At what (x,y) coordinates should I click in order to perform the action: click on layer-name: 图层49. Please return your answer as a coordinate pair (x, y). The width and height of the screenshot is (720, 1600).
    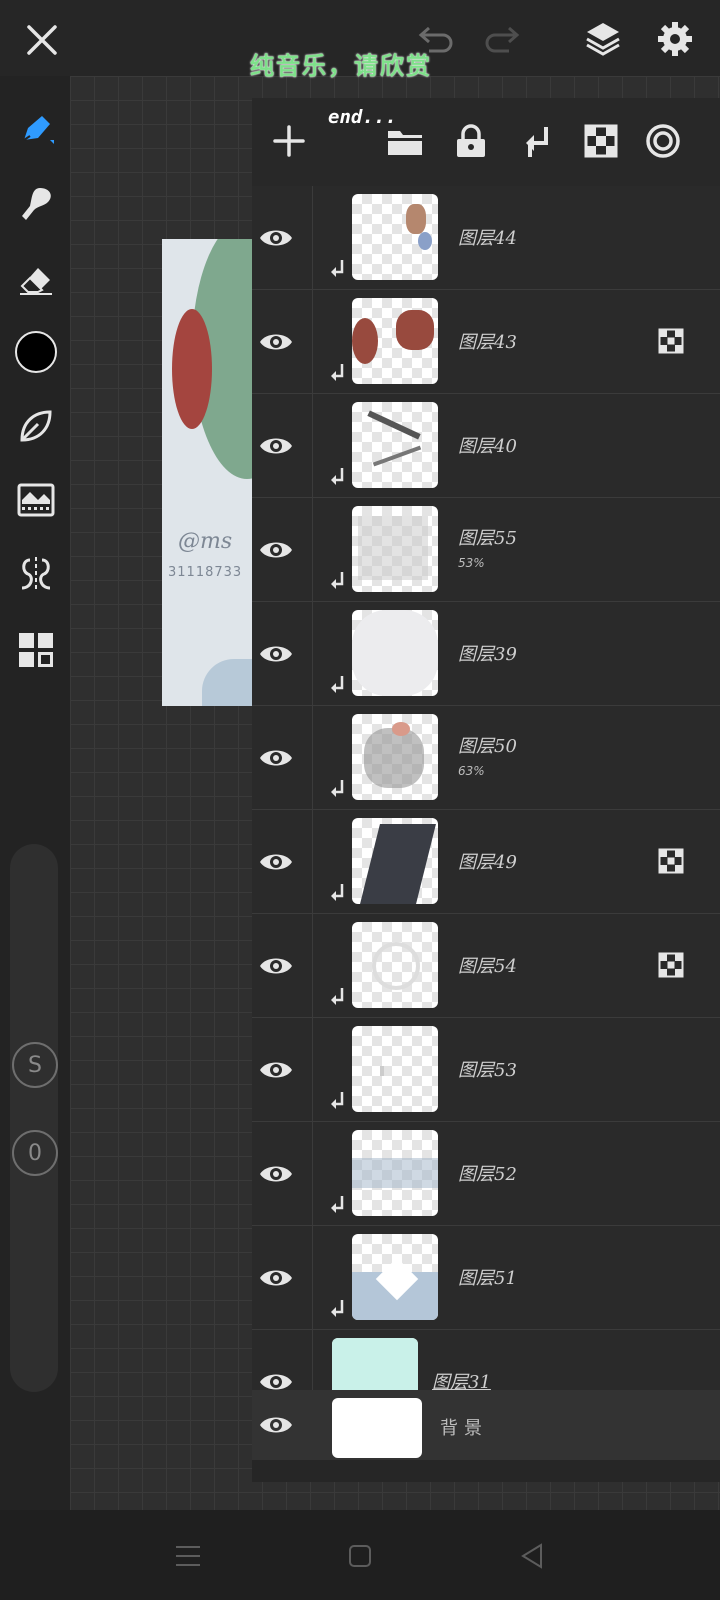
    Looking at the image, I should click on (487, 862).